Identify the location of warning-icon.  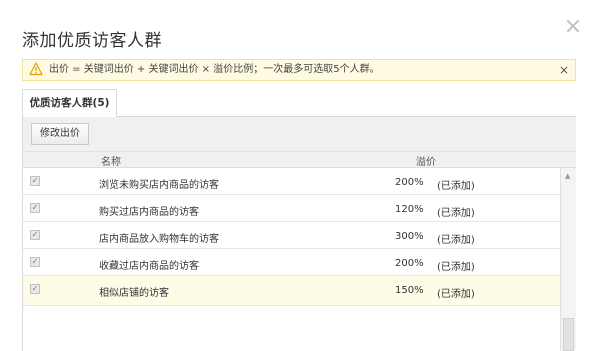
(36, 69).